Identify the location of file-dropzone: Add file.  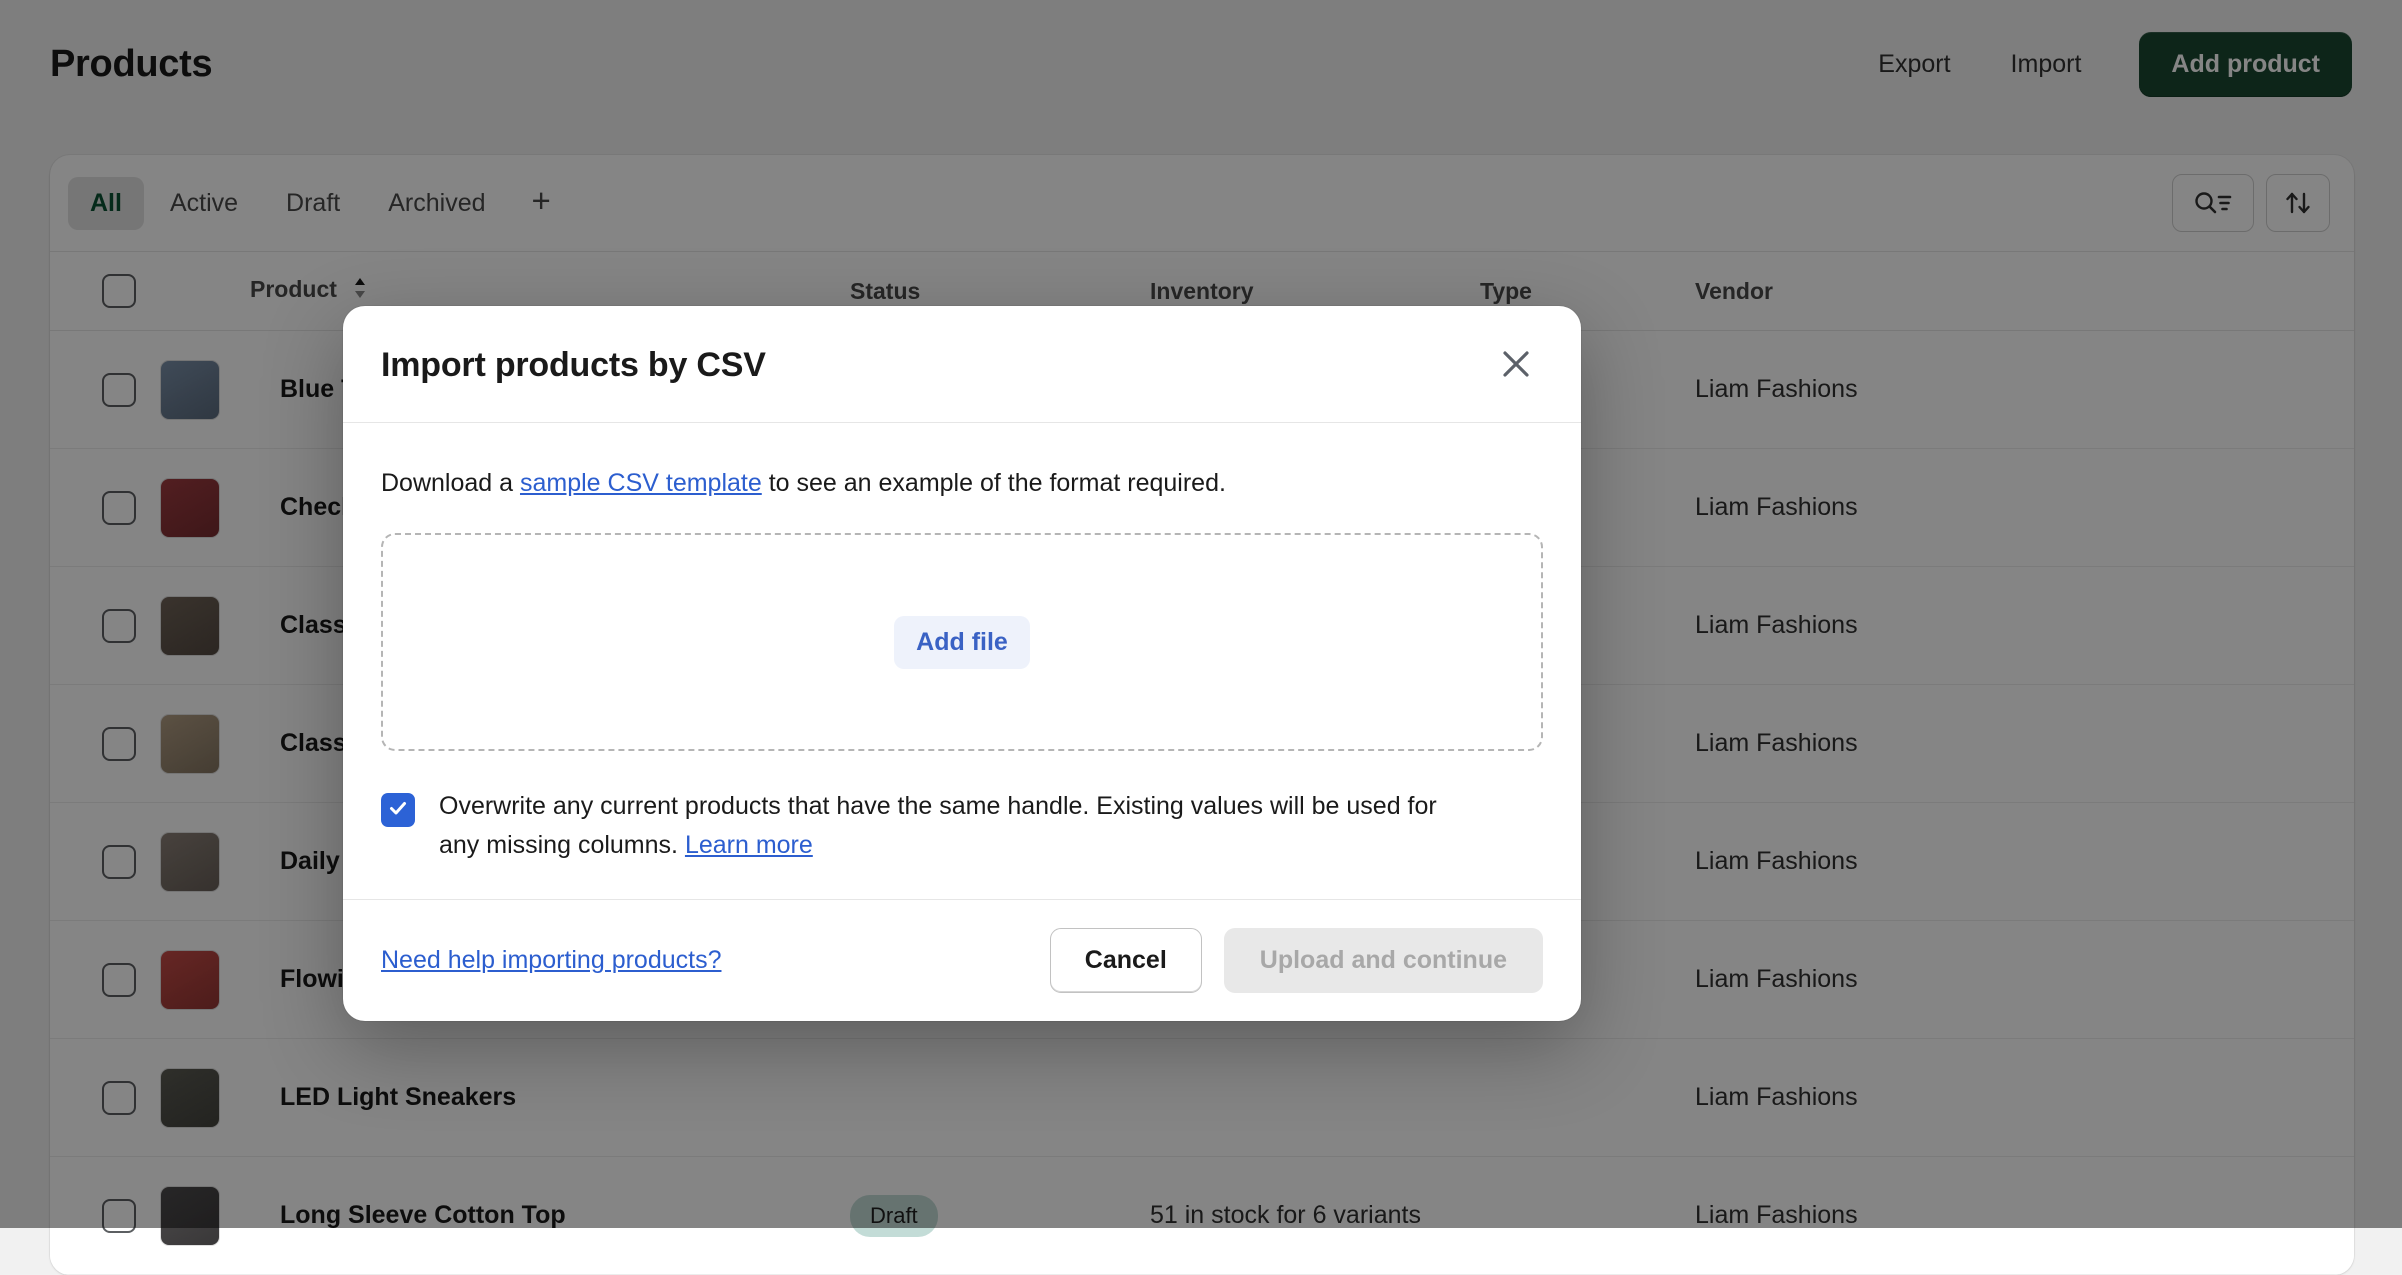
(962, 642).